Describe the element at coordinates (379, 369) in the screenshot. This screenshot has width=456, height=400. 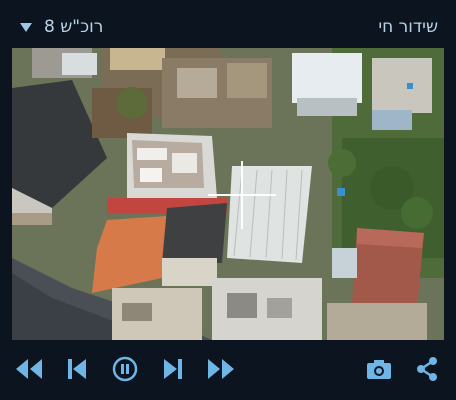
I see `camera-icon` at that location.